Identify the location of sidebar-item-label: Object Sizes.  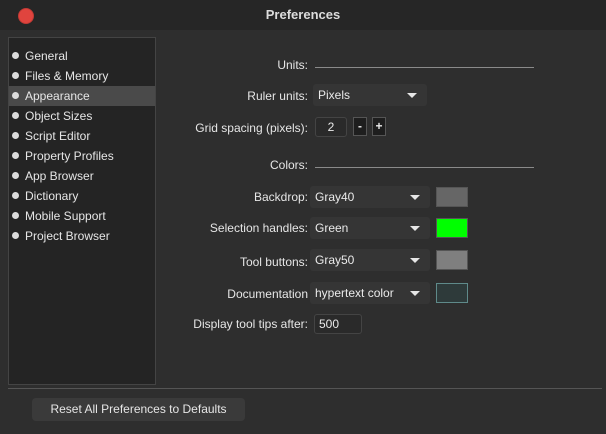
(59, 116).